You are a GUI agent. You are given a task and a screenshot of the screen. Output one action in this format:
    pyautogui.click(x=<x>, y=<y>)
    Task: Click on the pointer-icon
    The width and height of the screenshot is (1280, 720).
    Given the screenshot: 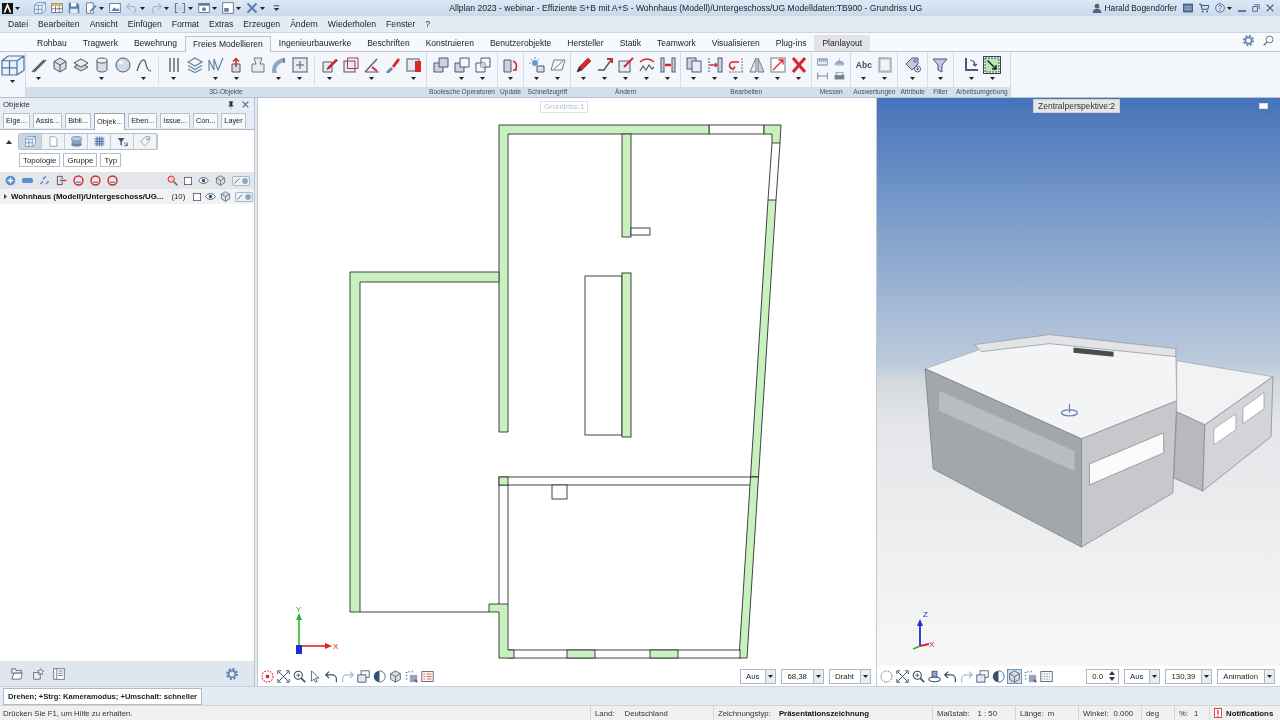 What is the action you would take?
    pyautogui.click(x=315, y=676)
    